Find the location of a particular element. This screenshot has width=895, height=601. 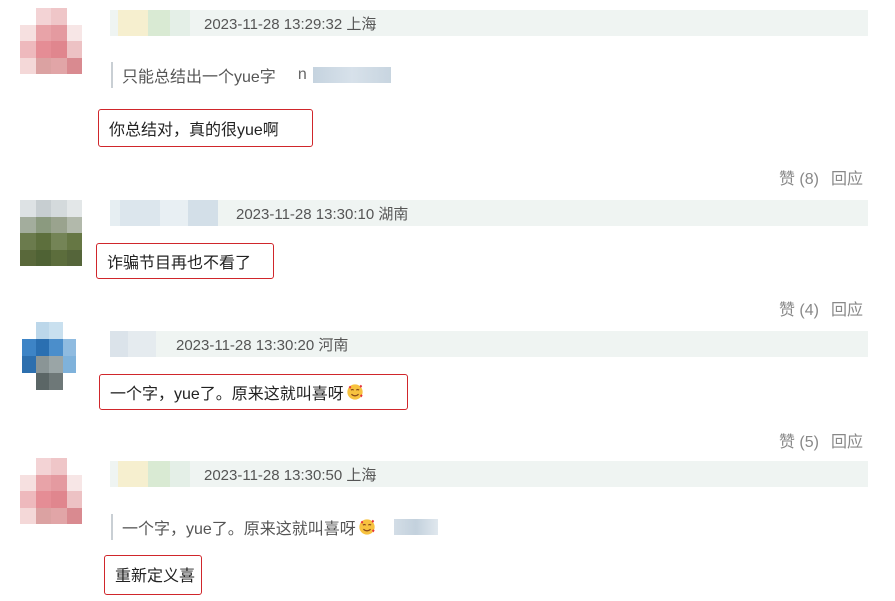

comment-timestamp: 2023-11-28 13:30:10 湖南 is located at coordinates (322, 214).